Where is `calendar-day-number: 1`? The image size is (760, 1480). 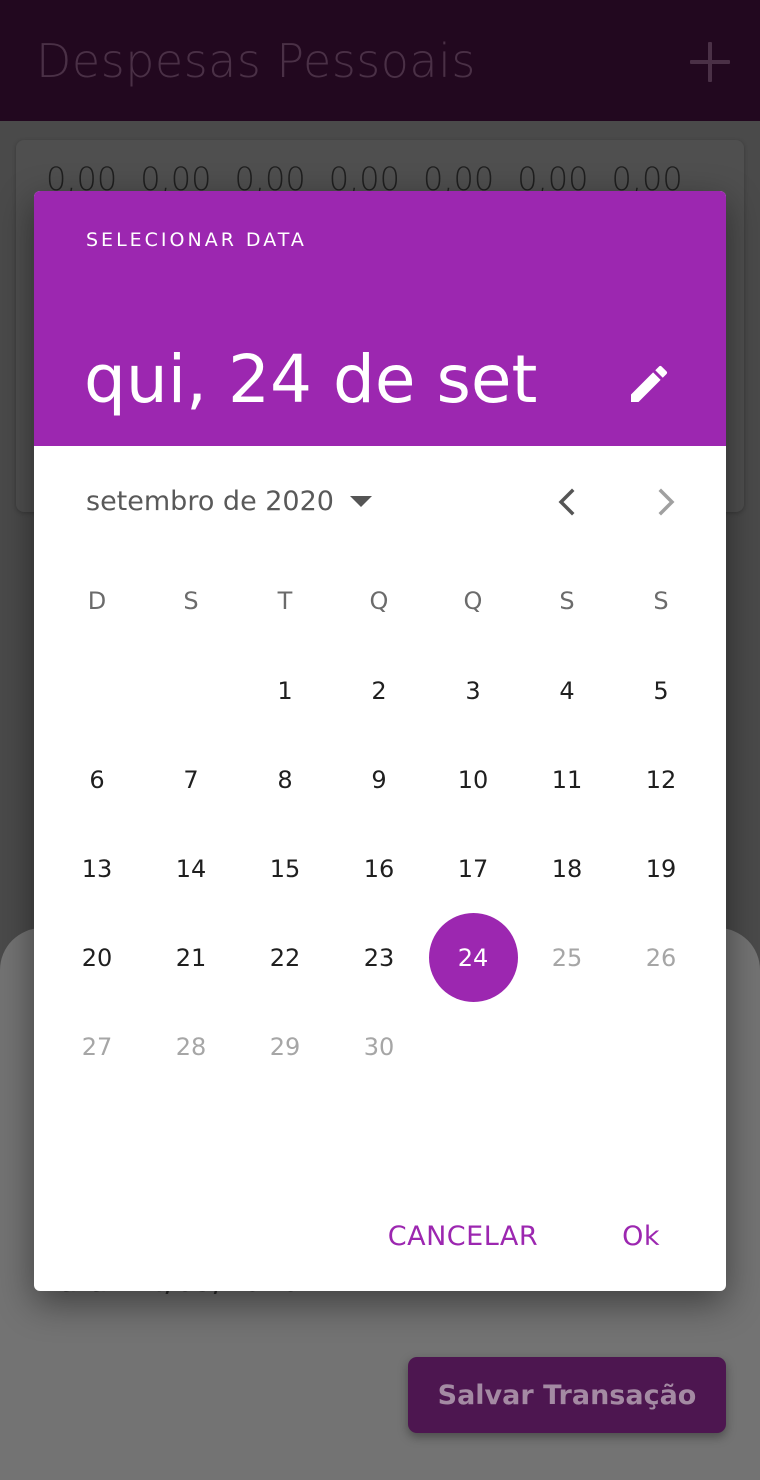 calendar-day-number: 1 is located at coordinates (285, 690).